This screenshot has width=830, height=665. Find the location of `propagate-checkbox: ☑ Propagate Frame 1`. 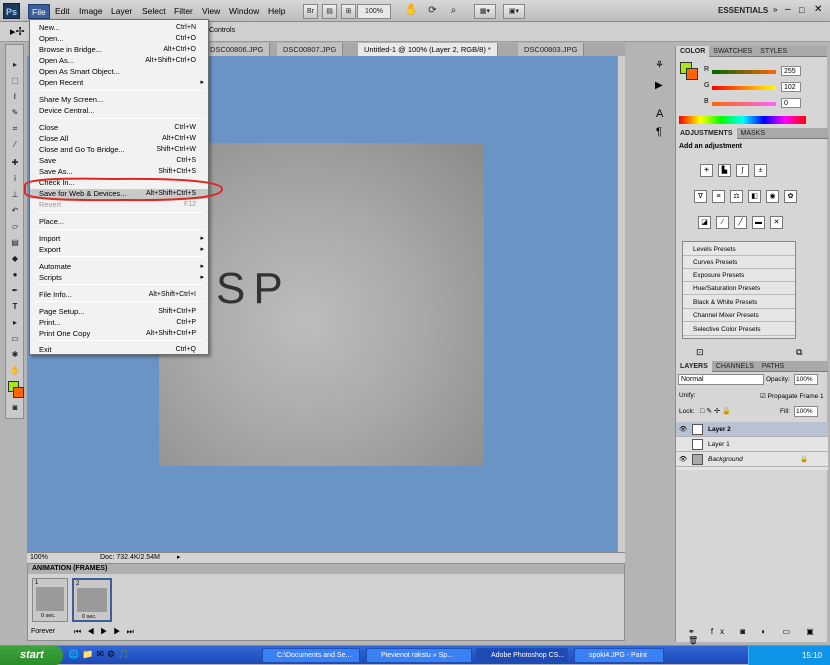

propagate-checkbox: ☑ Propagate Frame 1 is located at coordinates (792, 396).